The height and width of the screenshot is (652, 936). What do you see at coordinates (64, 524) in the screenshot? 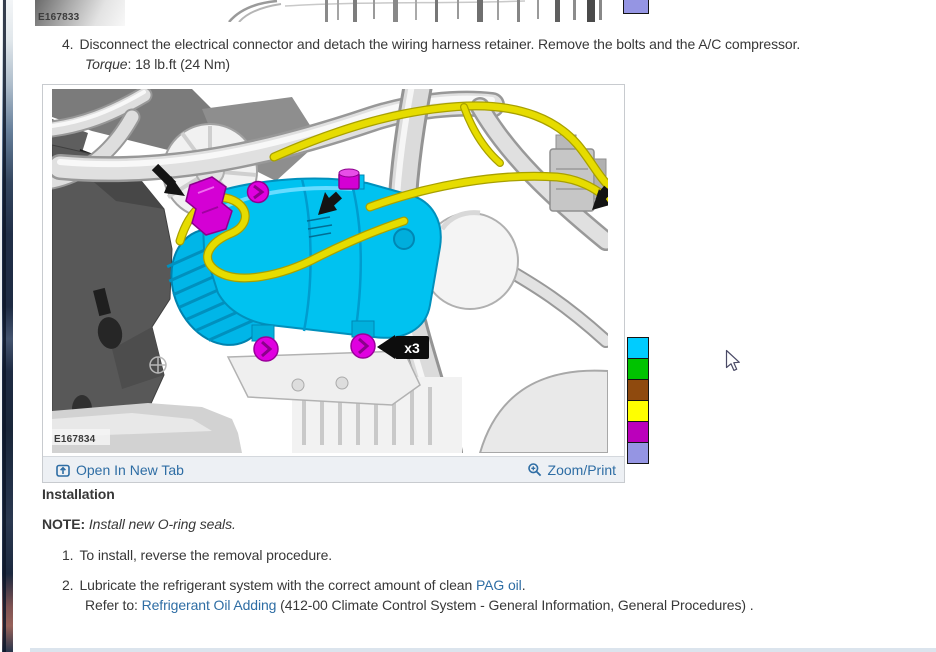
I see `note-label: NOTE:` at bounding box center [64, 524].